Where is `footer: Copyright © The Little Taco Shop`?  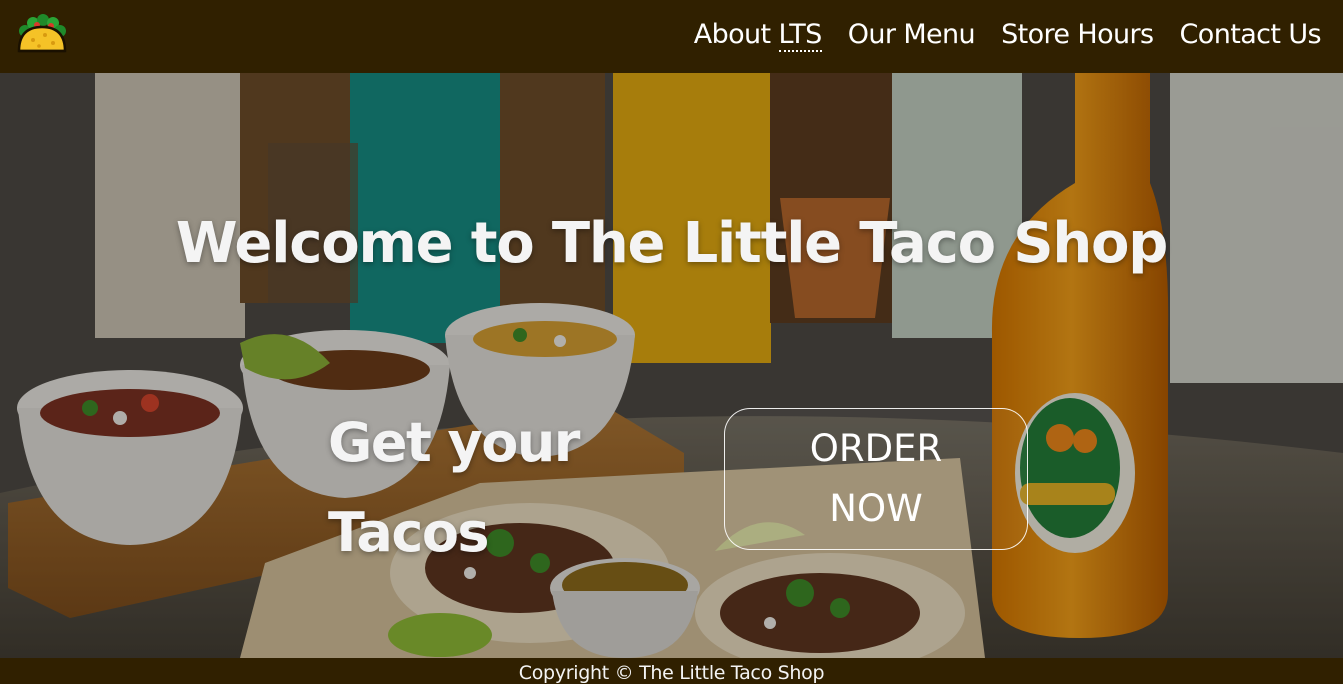 footer: Copyright © The Little Taco Shop is located at coordinates (671, 671).